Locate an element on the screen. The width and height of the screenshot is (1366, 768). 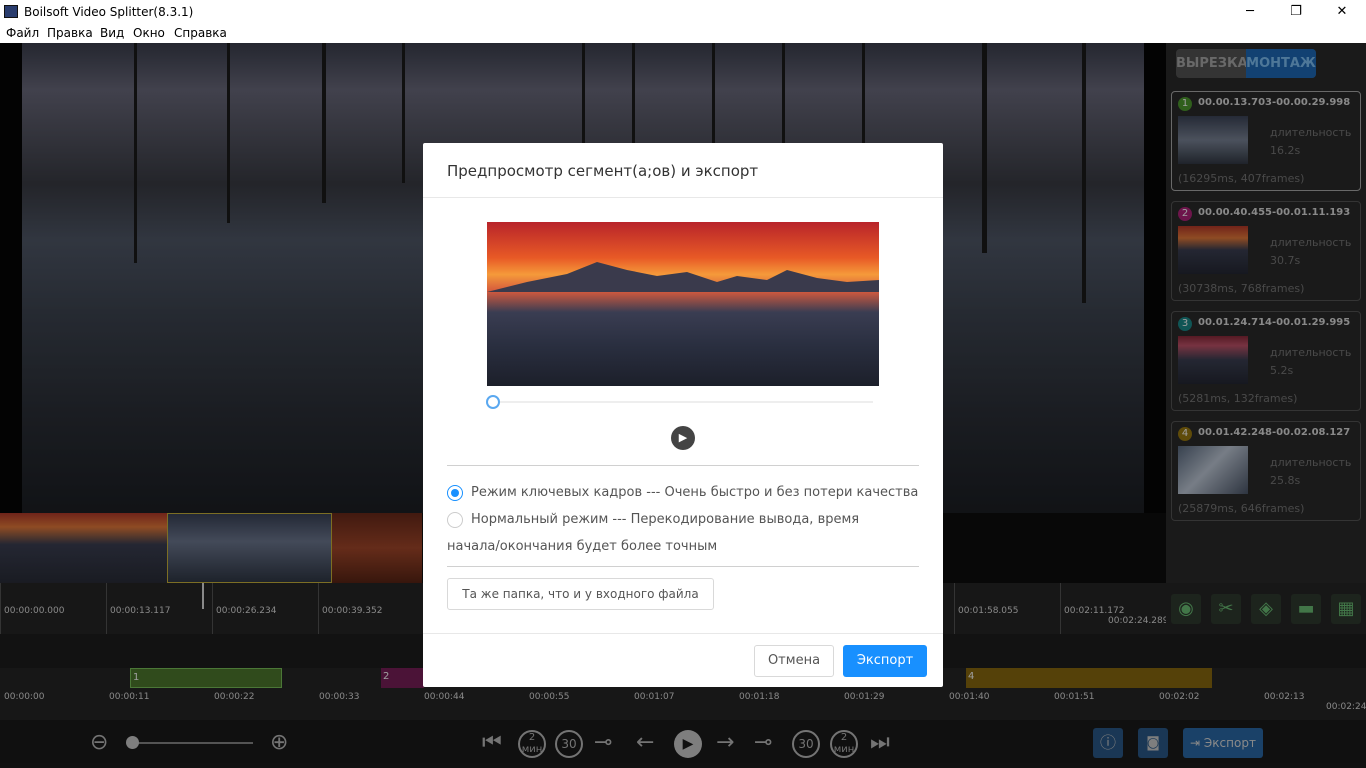
preview-play-button: ▶ is located at coordinates (683, 438).